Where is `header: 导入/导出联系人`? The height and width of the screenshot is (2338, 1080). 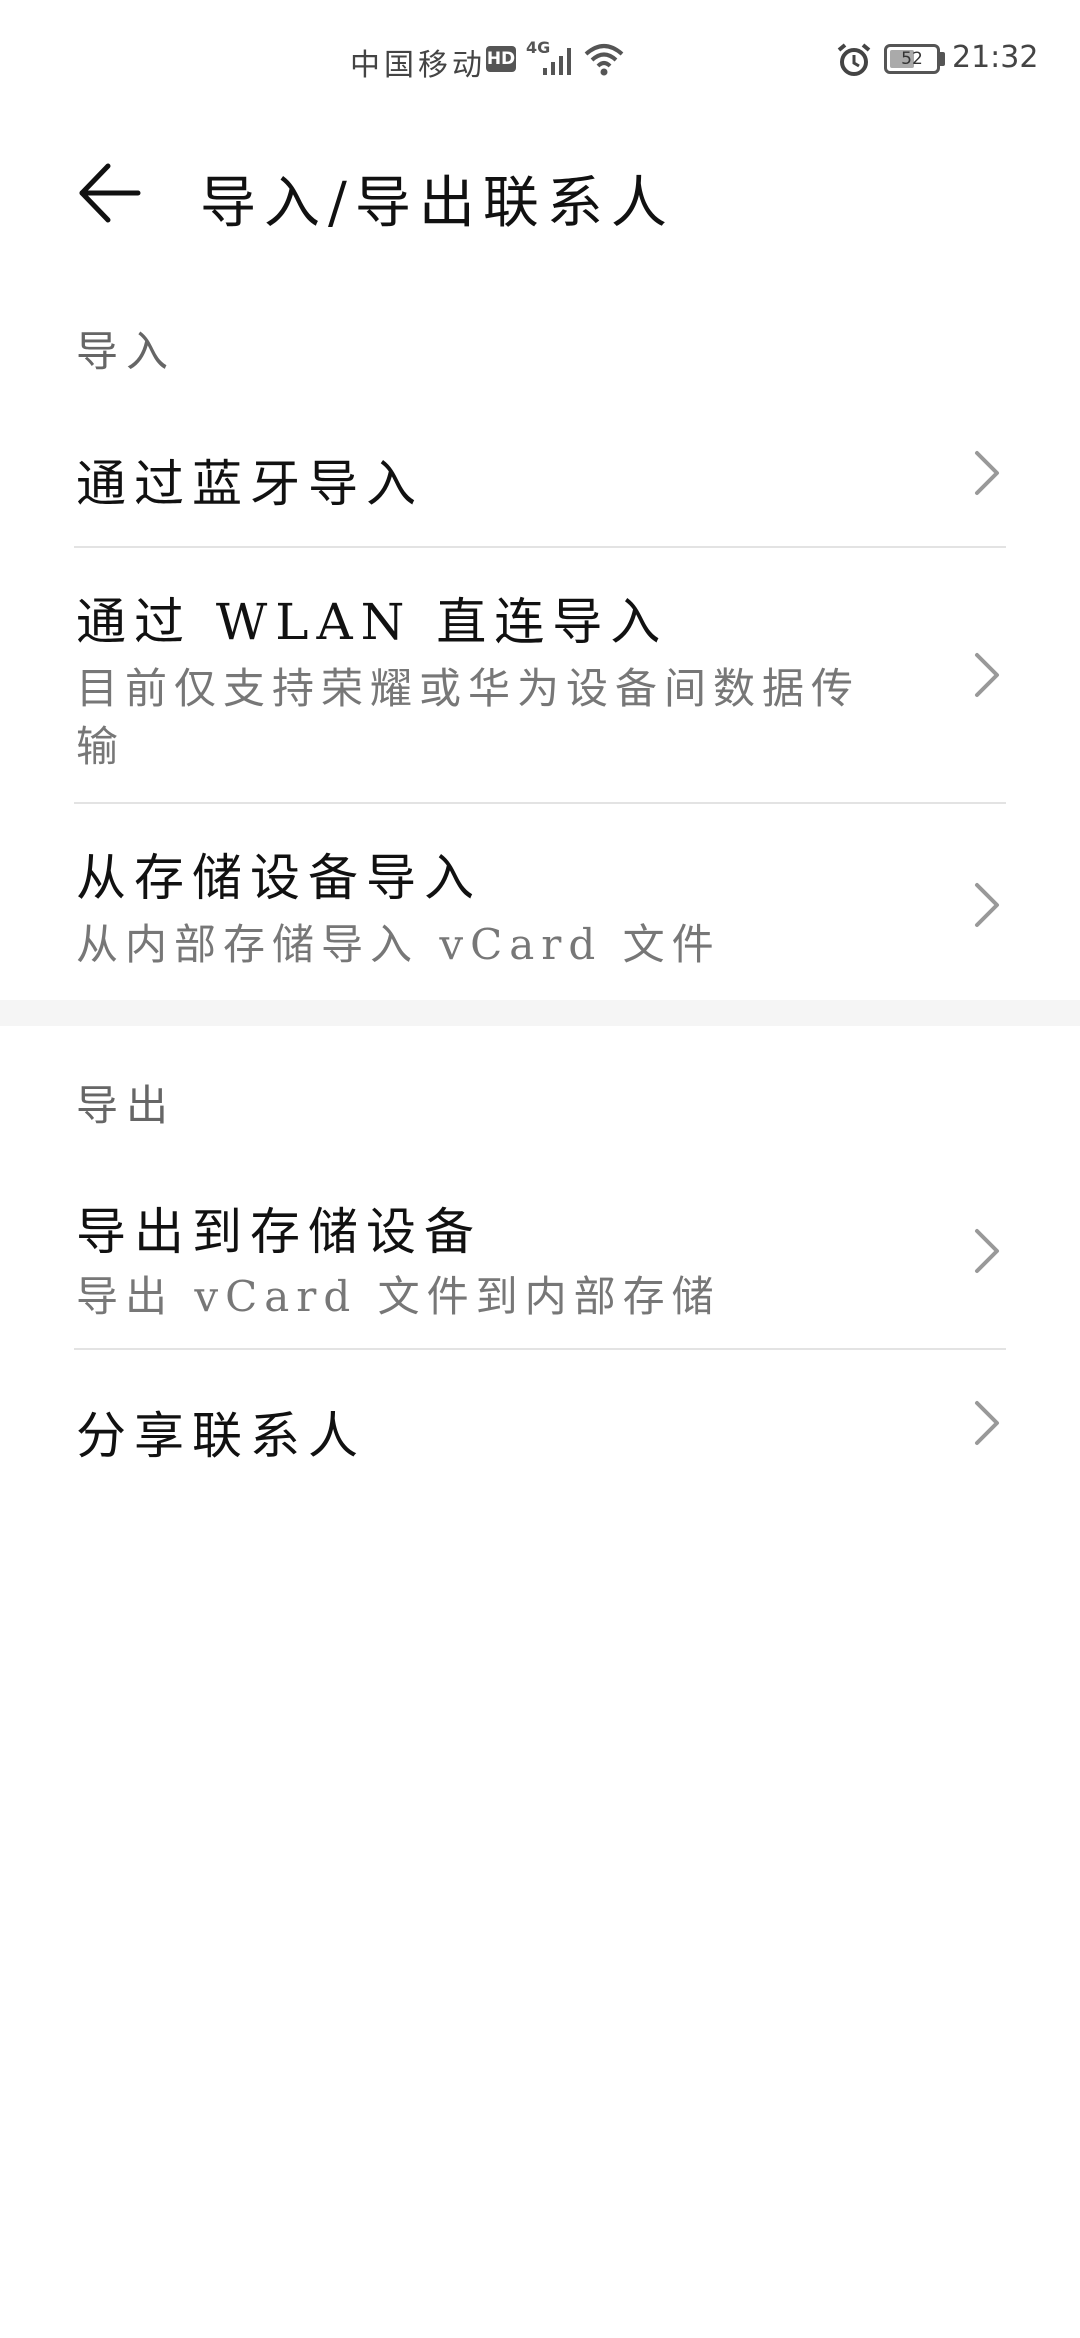
header: 导入/导出联系人 is located at coordinates (540, 190).